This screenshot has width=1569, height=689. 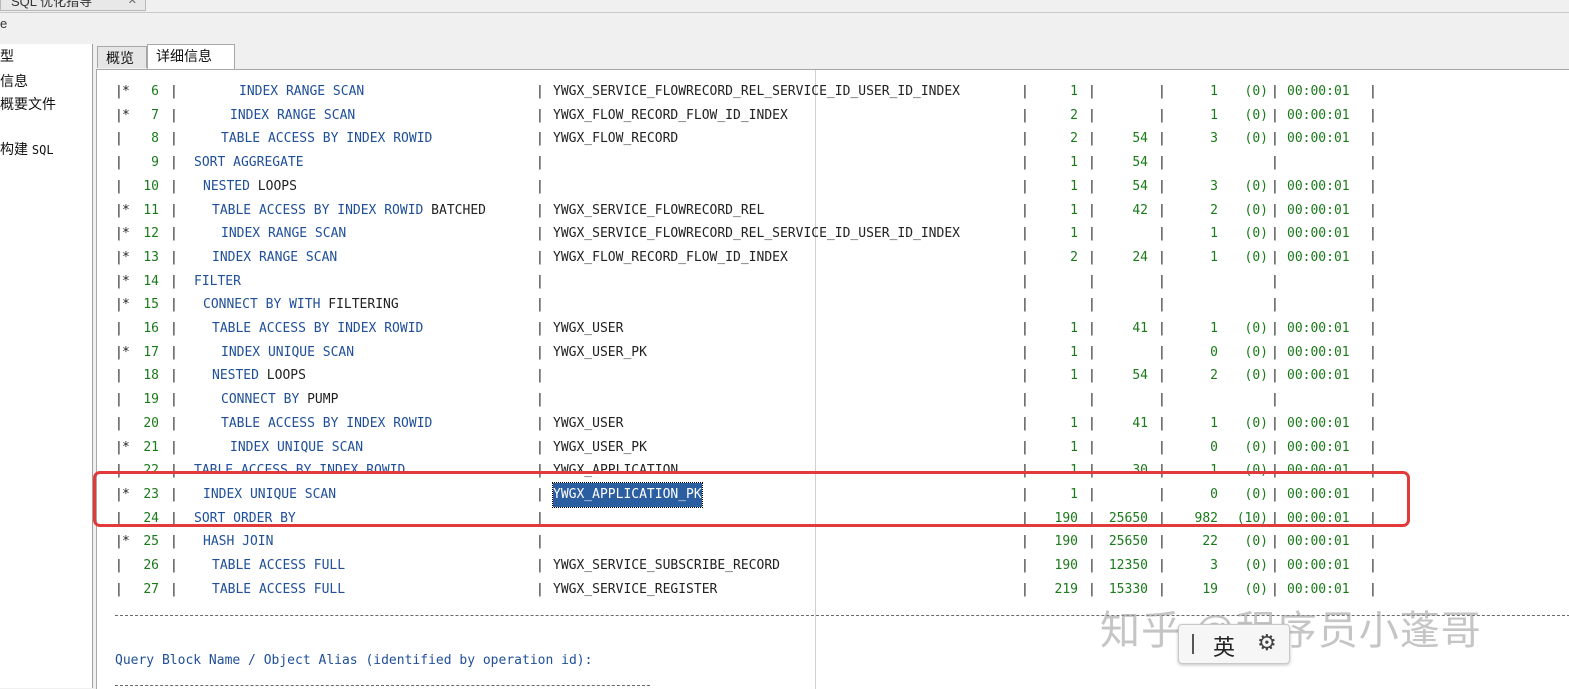 I want to click on sidebar-item-build-label: 构建, so click(x=14, y=149).